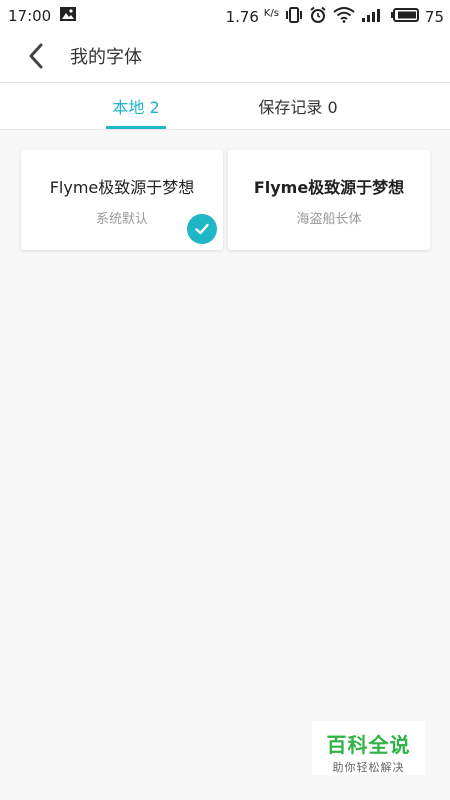  I want to click on back-button, so click(37, 56).